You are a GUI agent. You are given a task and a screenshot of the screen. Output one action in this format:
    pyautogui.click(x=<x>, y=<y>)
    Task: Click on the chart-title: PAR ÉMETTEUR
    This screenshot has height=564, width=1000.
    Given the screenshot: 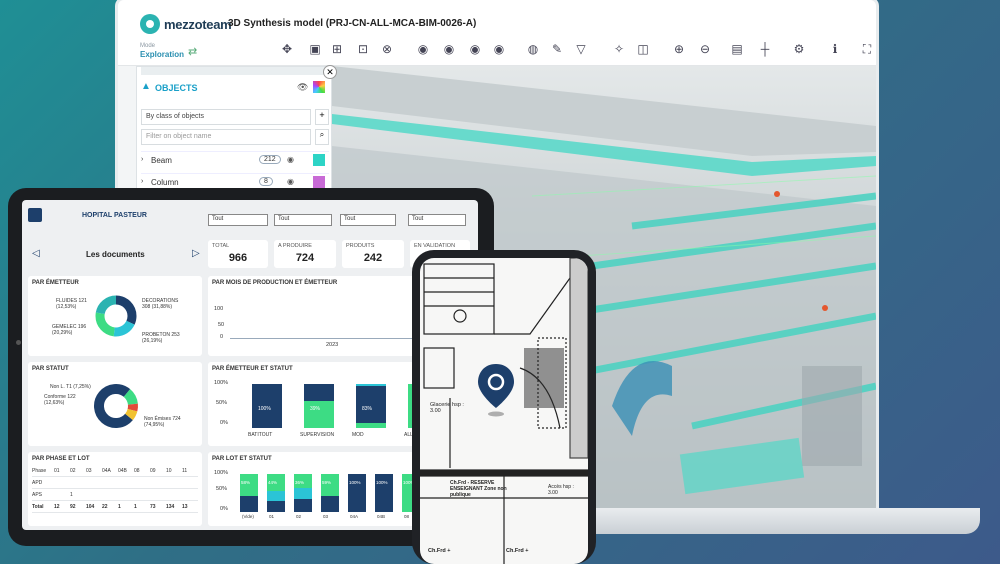 What is the action you would take?
    pyautogui.click(x=55, y=283)
    